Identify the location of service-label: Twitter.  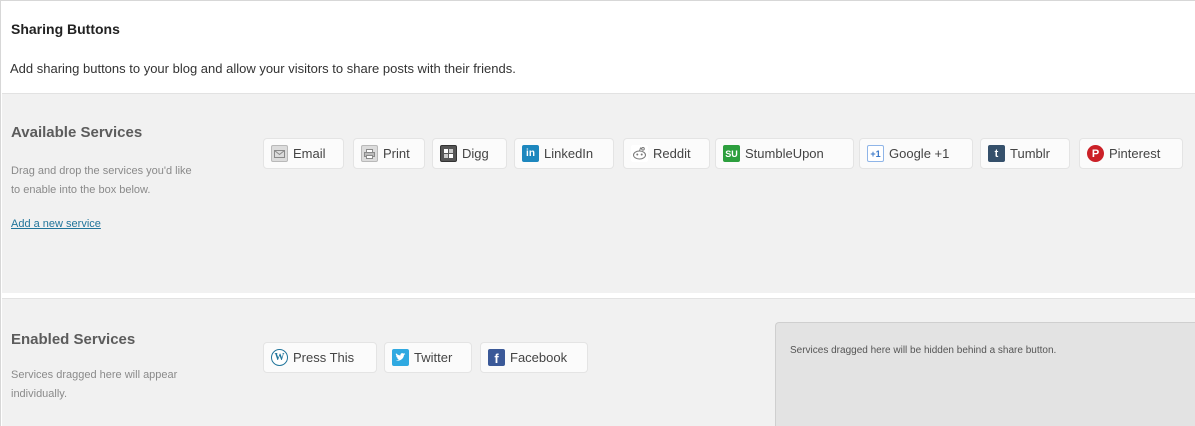
(433, 357).